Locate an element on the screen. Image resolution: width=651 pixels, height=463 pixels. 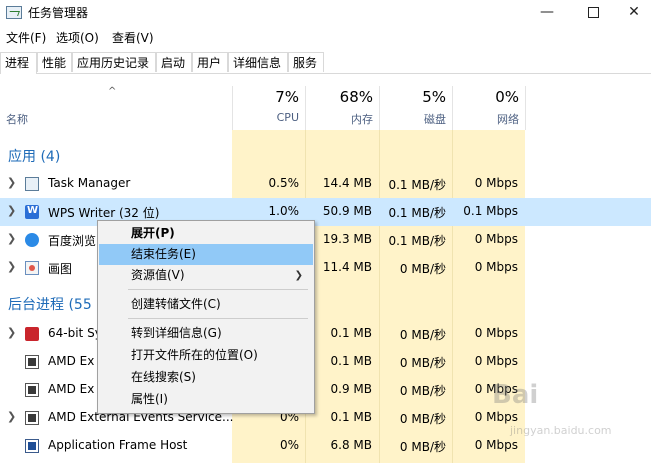
memory-value: 6.8 MB is located at coordinates (351, 445).